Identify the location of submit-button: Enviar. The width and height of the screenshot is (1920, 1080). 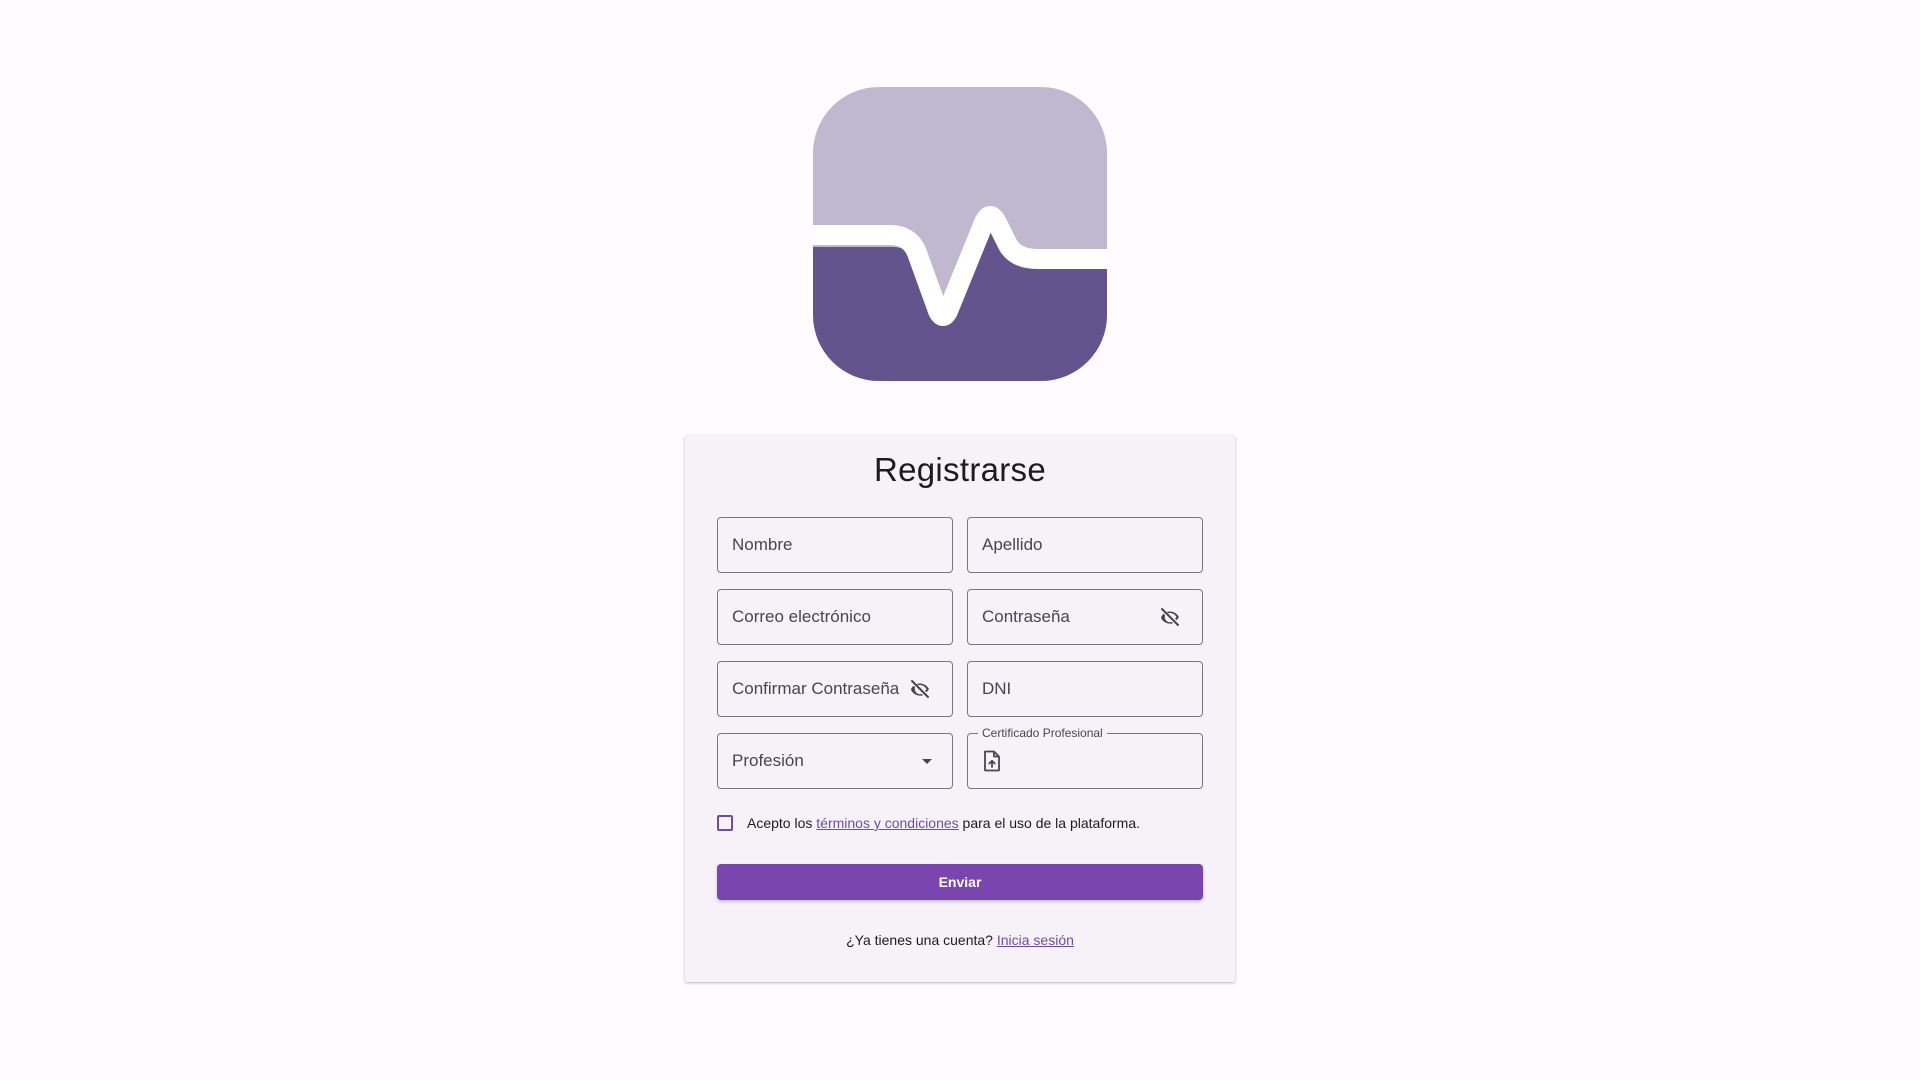
(960, 882).